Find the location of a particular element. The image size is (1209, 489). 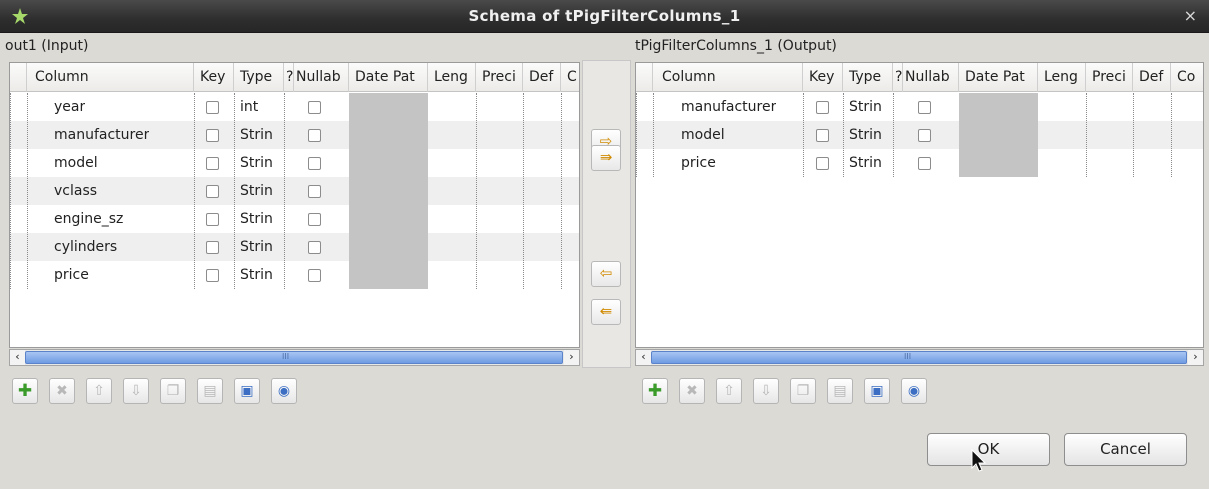

copy-all-to-output-button: ⇛ is located at coordinates (606, 158).